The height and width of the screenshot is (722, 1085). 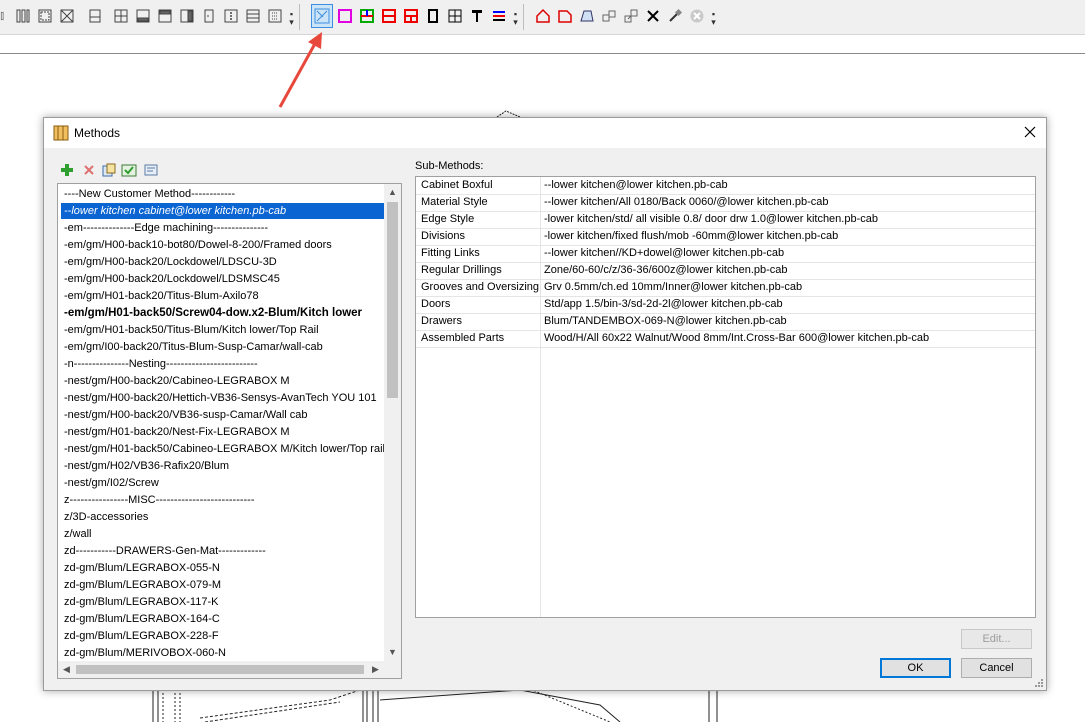 I want to click on method-list-item: ----New Customer Method------------, so click(x=223, y=194).